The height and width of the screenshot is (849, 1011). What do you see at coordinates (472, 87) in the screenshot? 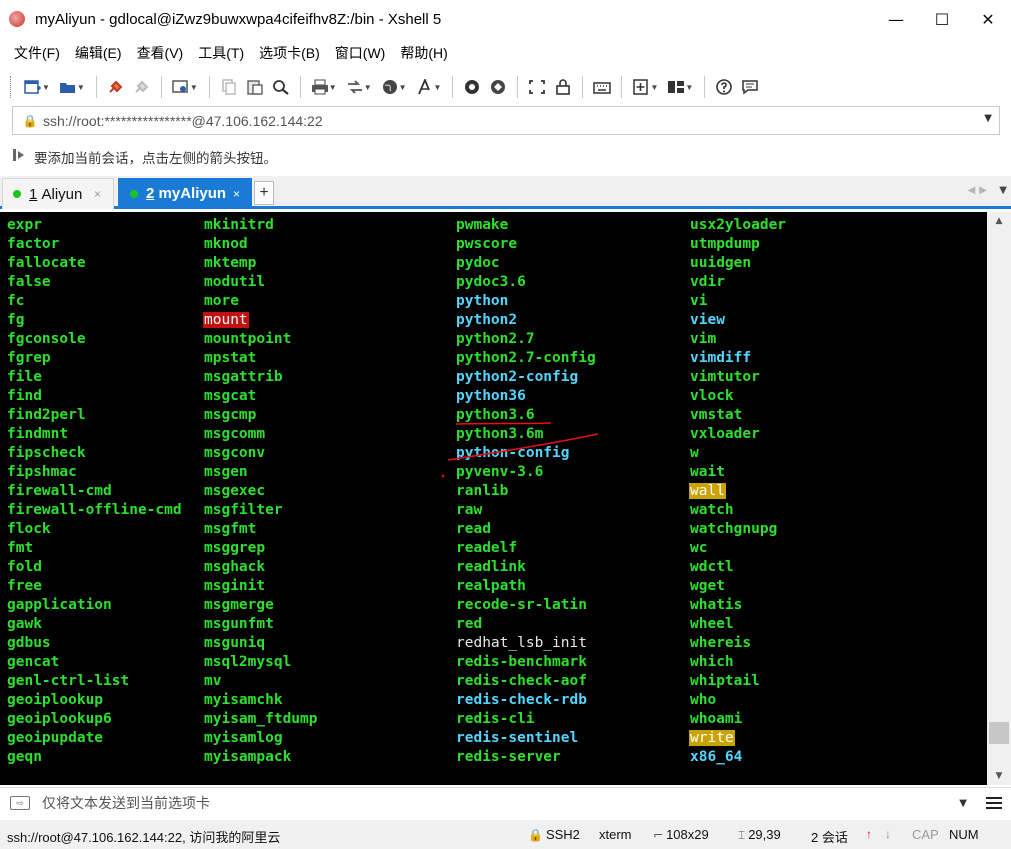
I see `xftp-icon` at bounding box center [472, 87].